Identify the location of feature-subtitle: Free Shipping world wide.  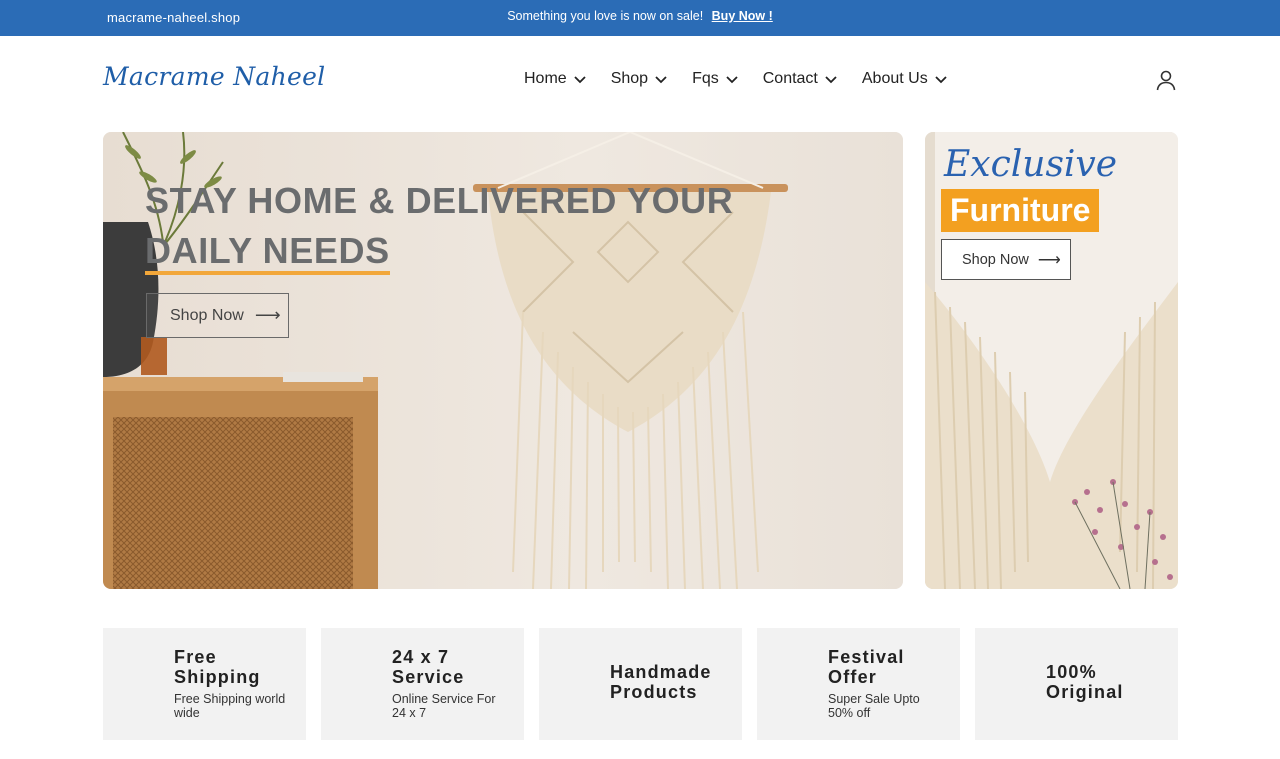
(230, 706).